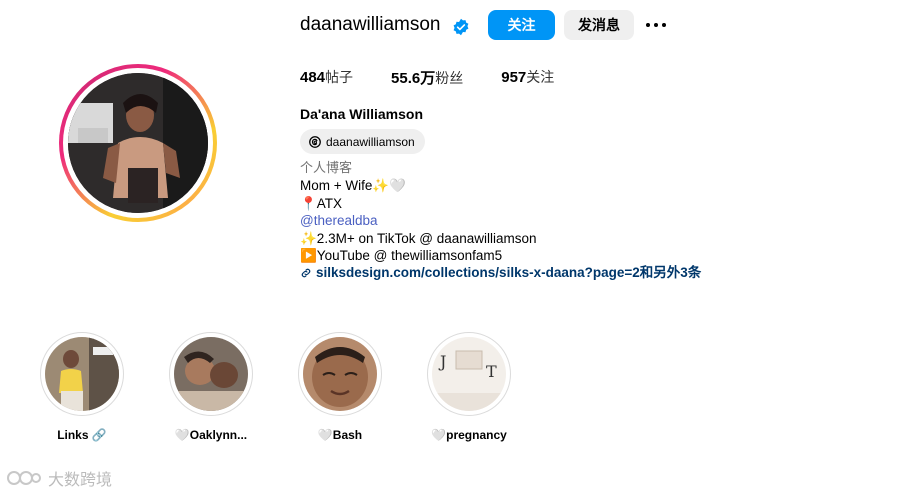 Image resolution: width=900 pixels, height=494 pixels. Describe the element at coordinates (401, 256) in the screenshot. I see `bio-line: ▶️YouTube @ thewilliamsonfam5` at that location.